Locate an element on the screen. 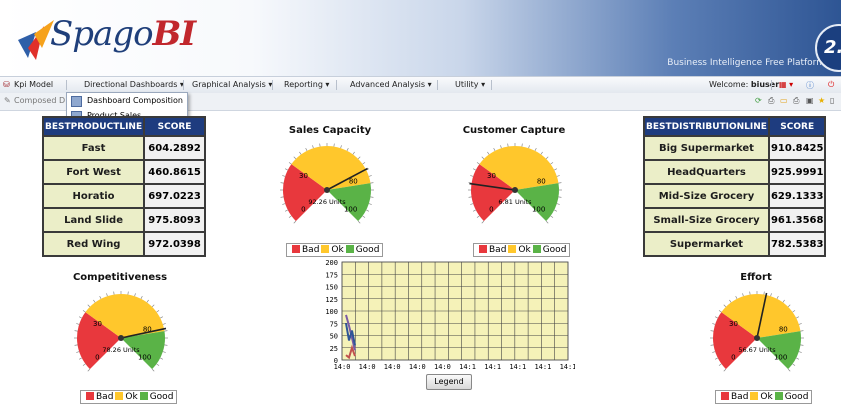 The height and width of the screenshot is (417, 841). logout-icon: ⏻ is located at coordinates (831, 85).